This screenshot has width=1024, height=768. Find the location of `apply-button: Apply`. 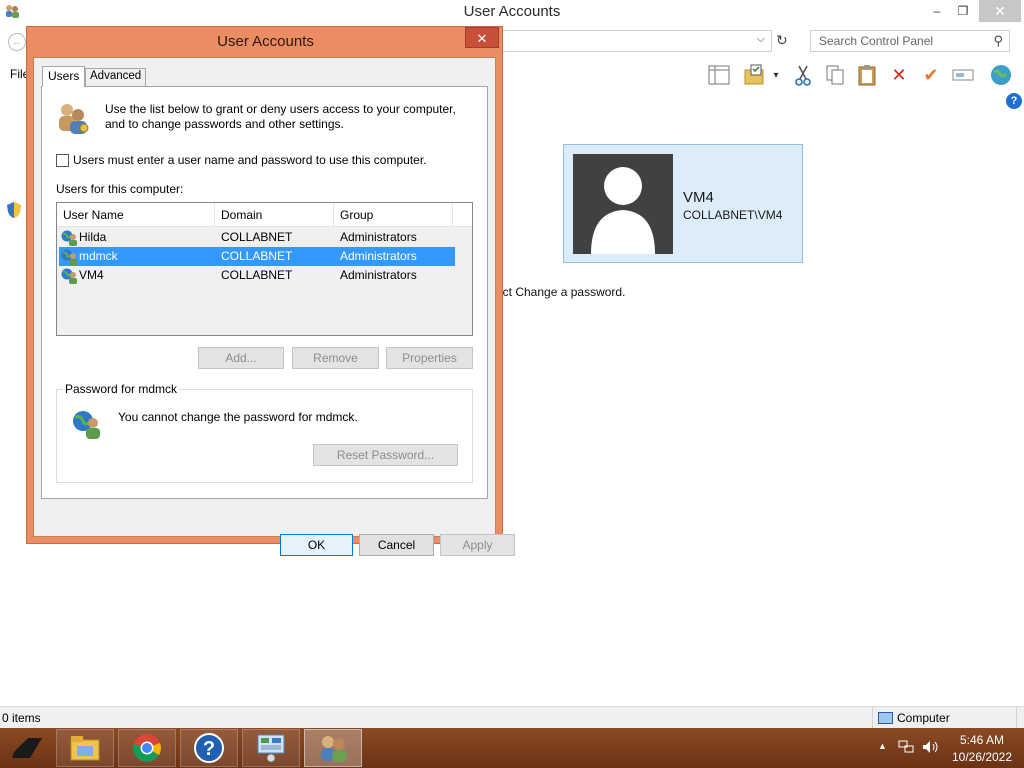

apply-button: Apply is located at coordinates (477, 545).